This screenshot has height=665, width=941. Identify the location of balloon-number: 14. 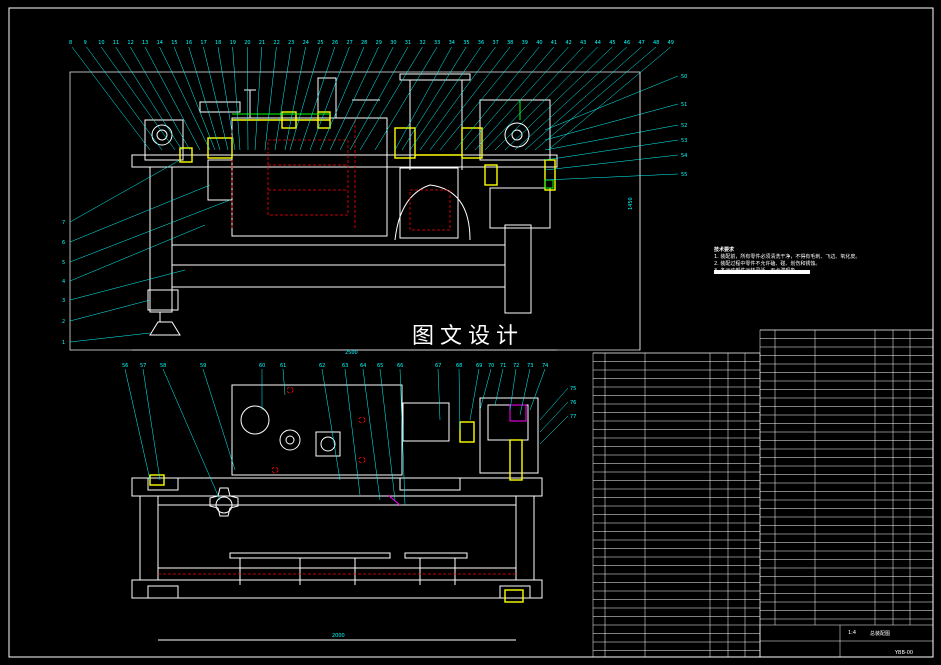
(160, 43).